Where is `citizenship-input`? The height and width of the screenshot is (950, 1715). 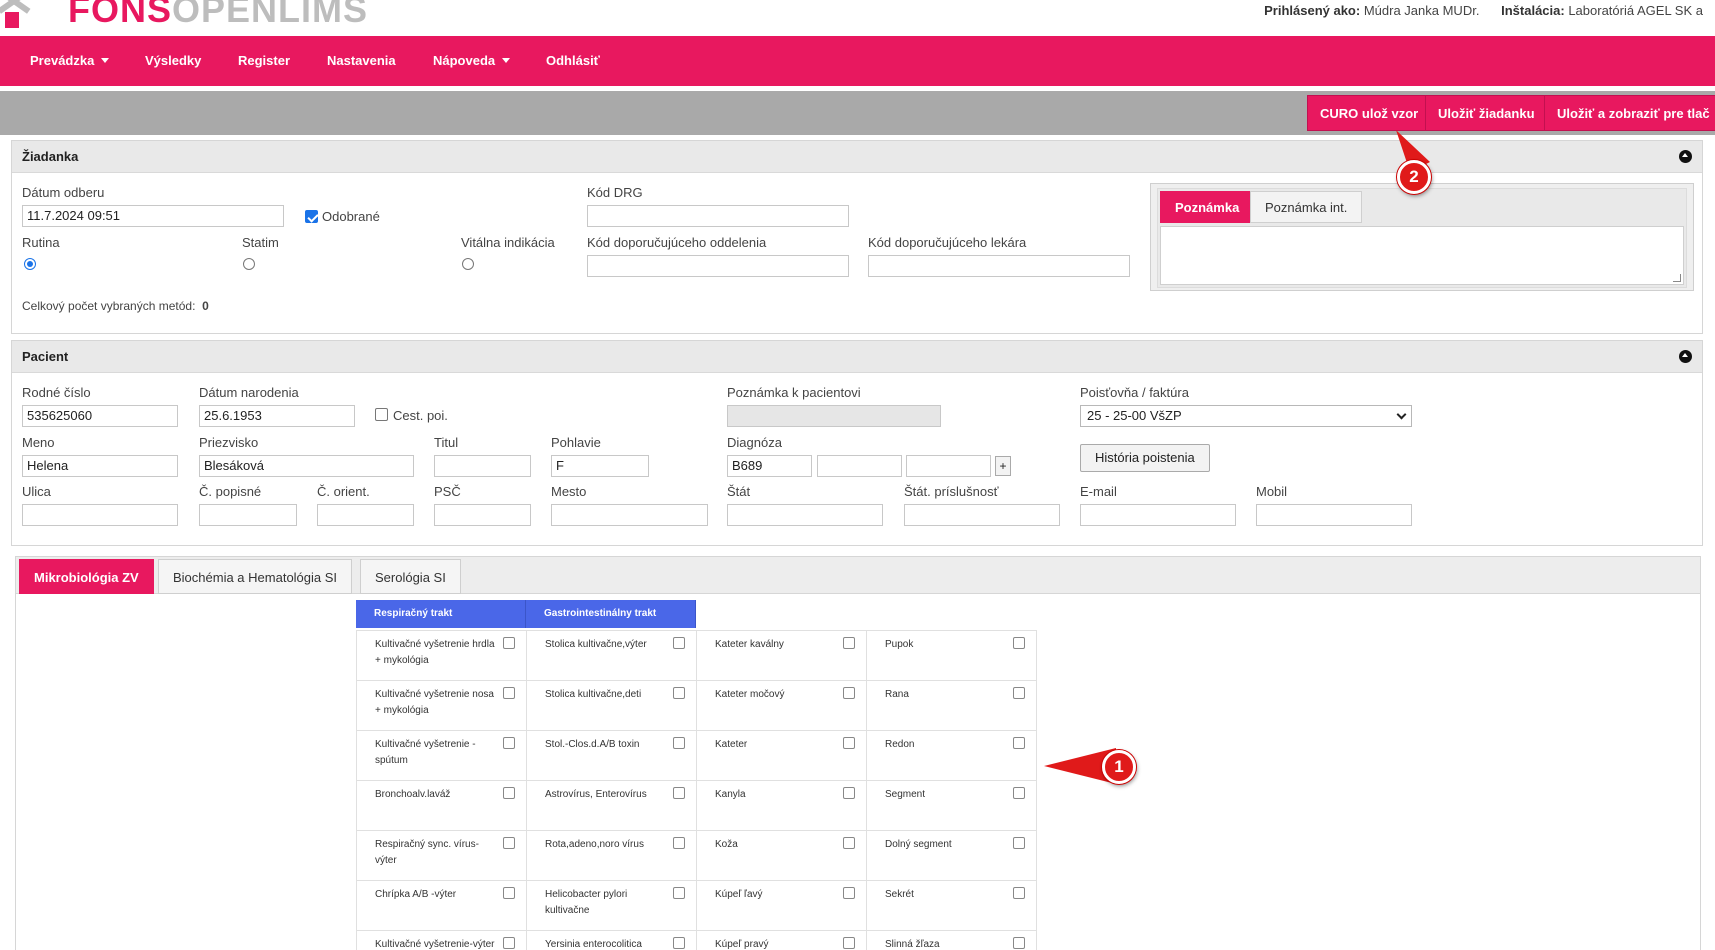
citizenship-input is located at coordinates (982, 515).